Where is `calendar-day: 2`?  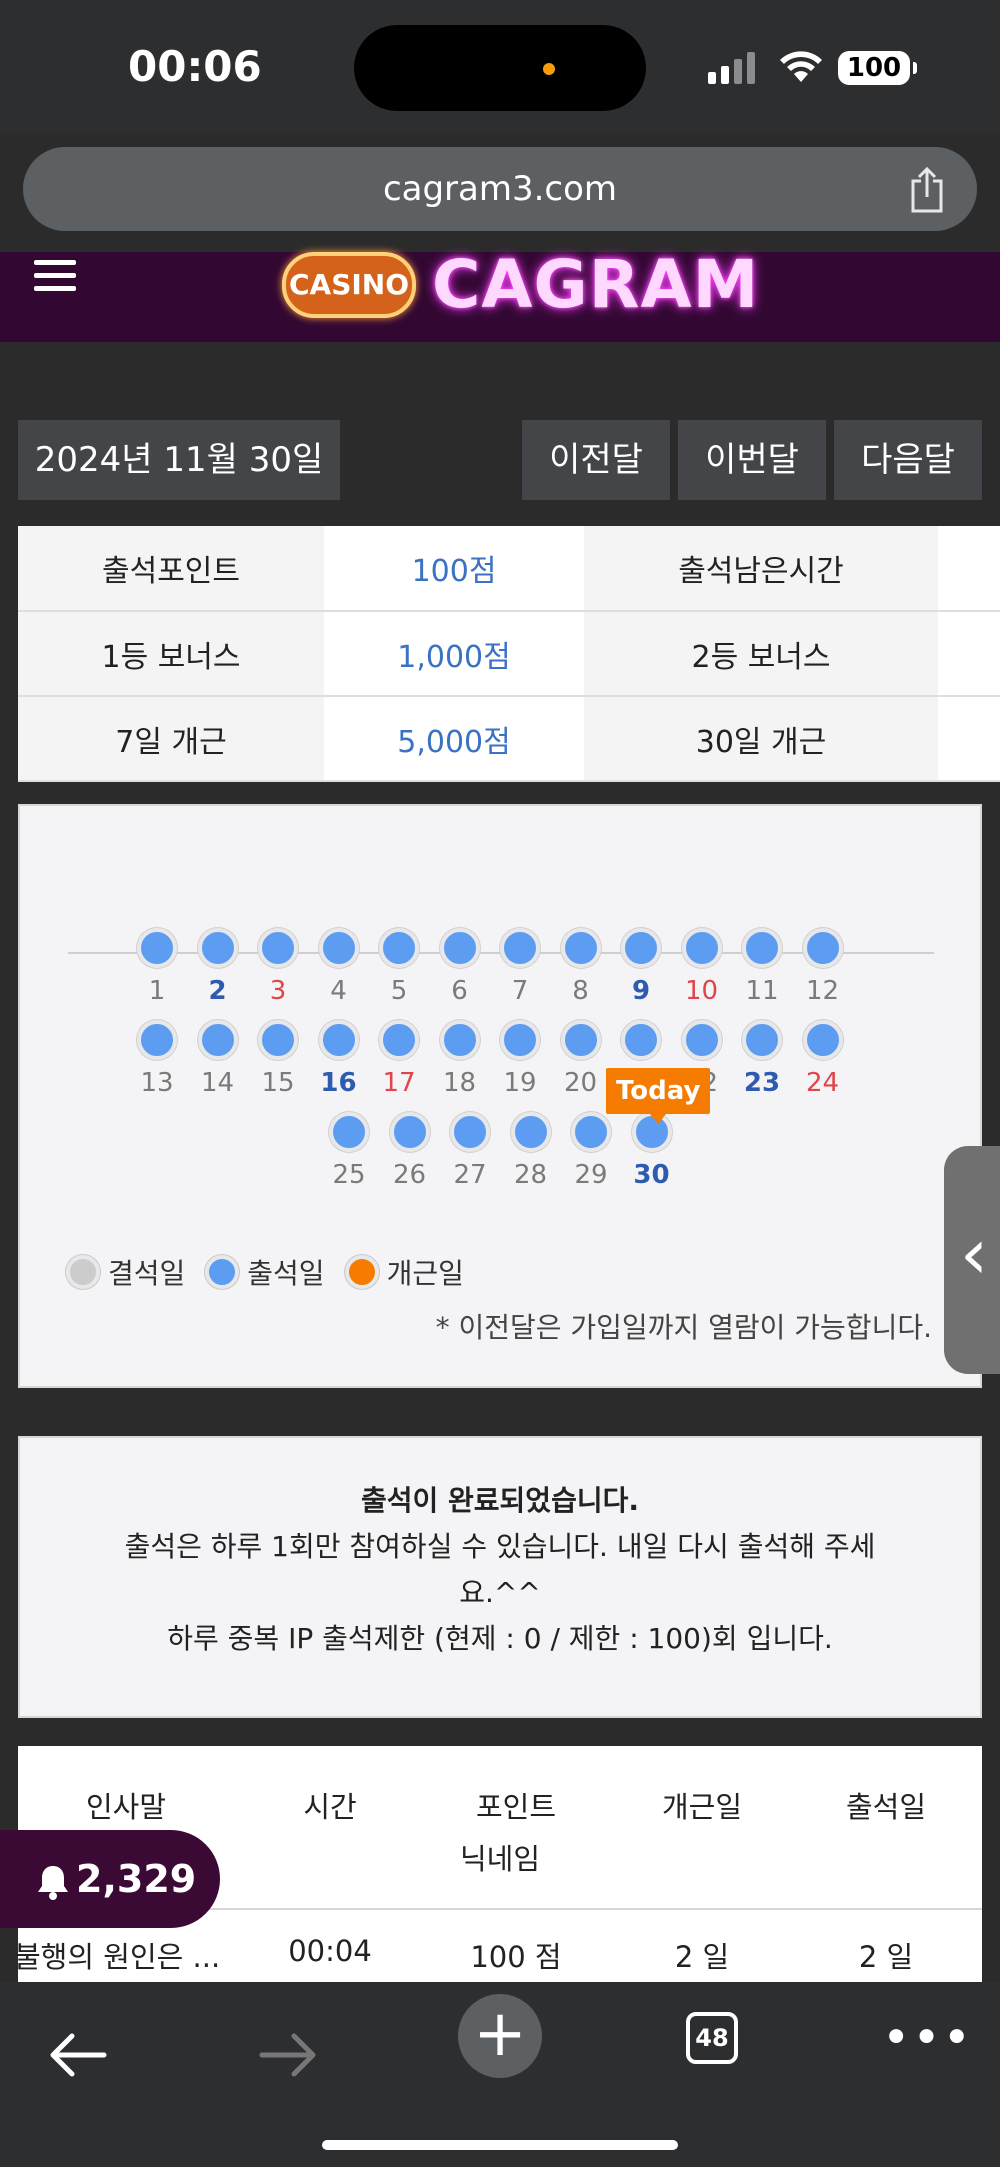 calendar-day: 2 is located at coordinates (218, 967).